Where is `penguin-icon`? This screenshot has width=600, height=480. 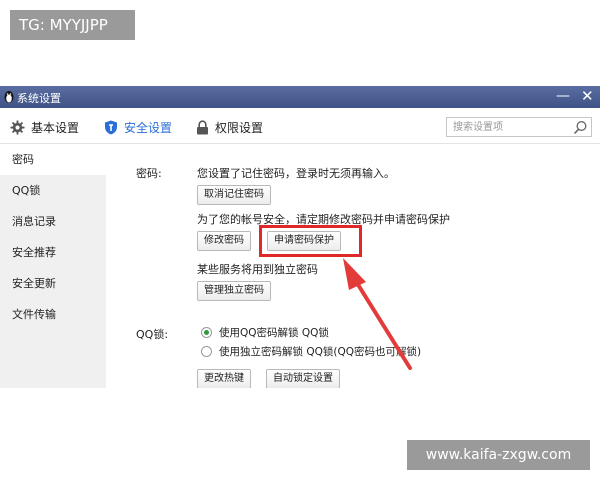 penguin-icon is located at coordinates (9, 97).